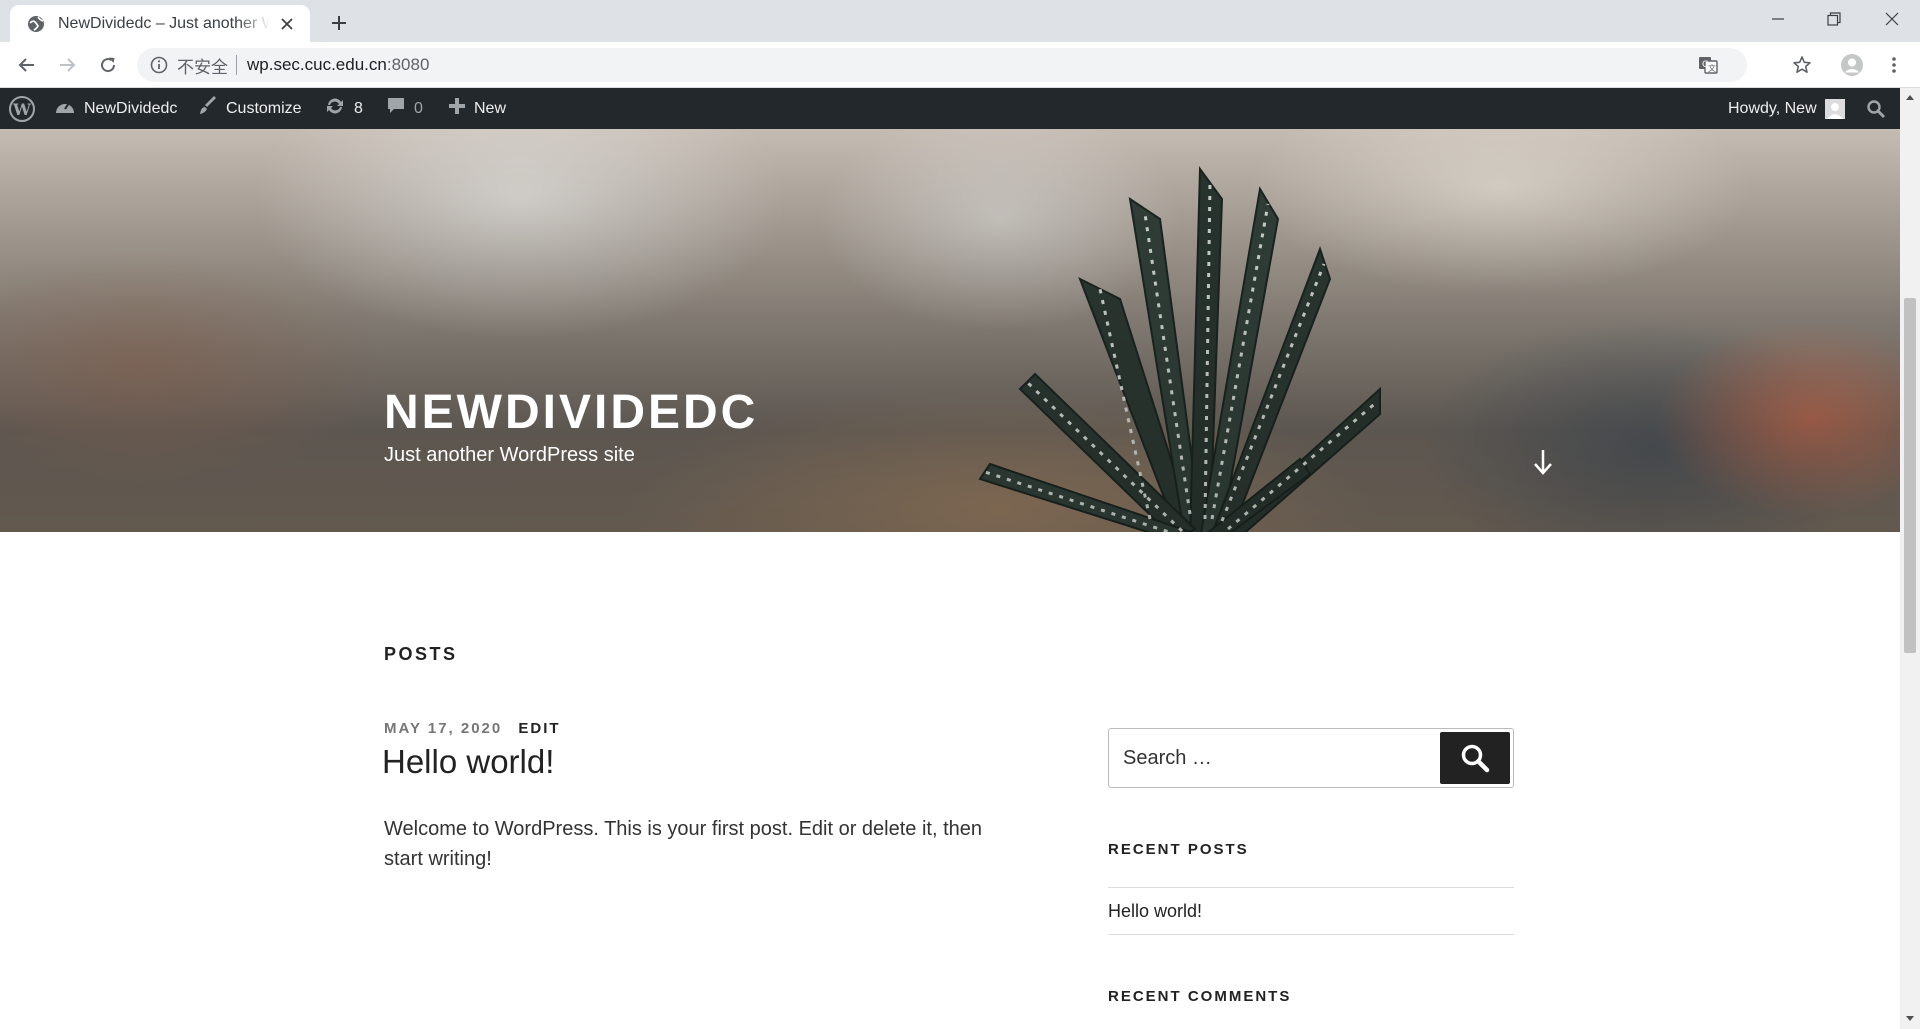 Image resolution: width=1920 pixels, height=1029 pixels. Describe the element at coordinates (490, 108) in the screenshot. I see `new-label: New` at that location.